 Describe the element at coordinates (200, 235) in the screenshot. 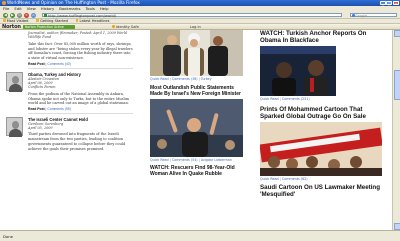

I see `status-bar: Done` at that location.